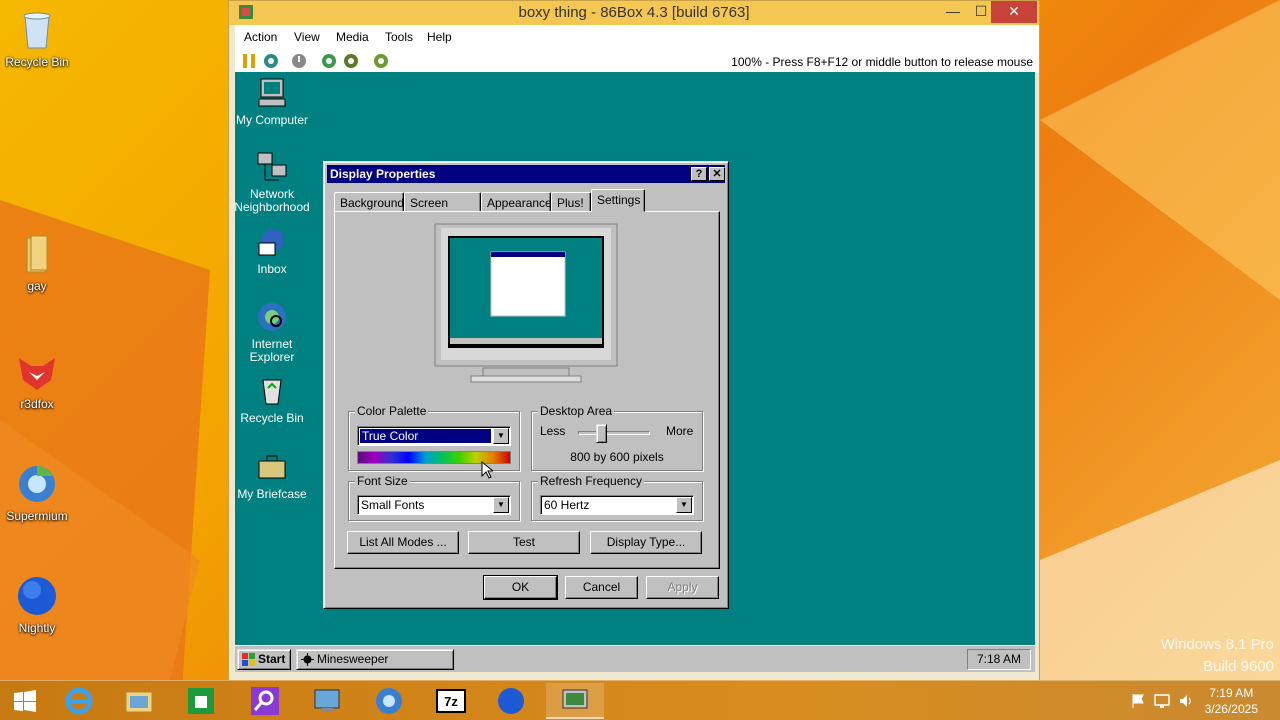 The image size is (1280, 720). I want to click on 7zip-icon: 7z, so click(451, 701).